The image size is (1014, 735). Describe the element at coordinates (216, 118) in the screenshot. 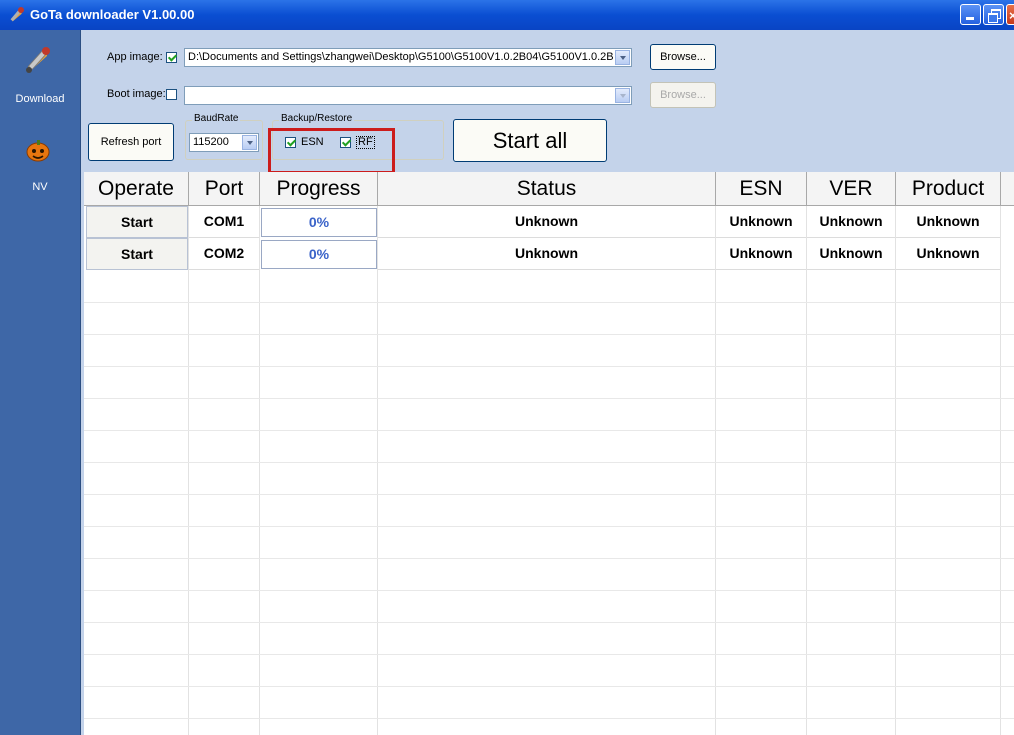

I see `baudrate-group-label: BaudRate` at that location.